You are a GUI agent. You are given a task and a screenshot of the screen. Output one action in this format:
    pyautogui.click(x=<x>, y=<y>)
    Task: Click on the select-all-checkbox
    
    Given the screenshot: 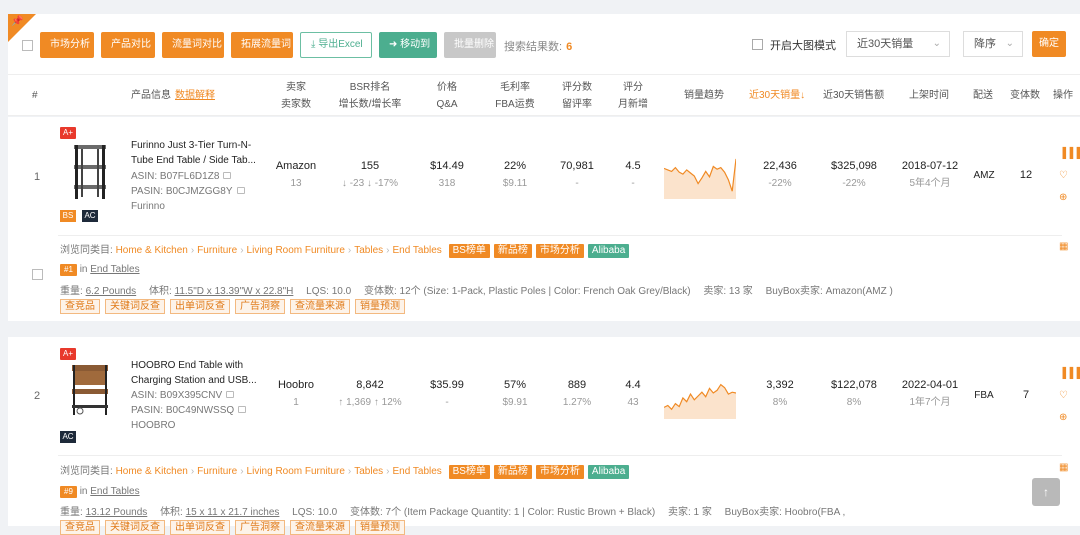 What is the action you would take?
    pyautogui.click(x=27, y=45)
    